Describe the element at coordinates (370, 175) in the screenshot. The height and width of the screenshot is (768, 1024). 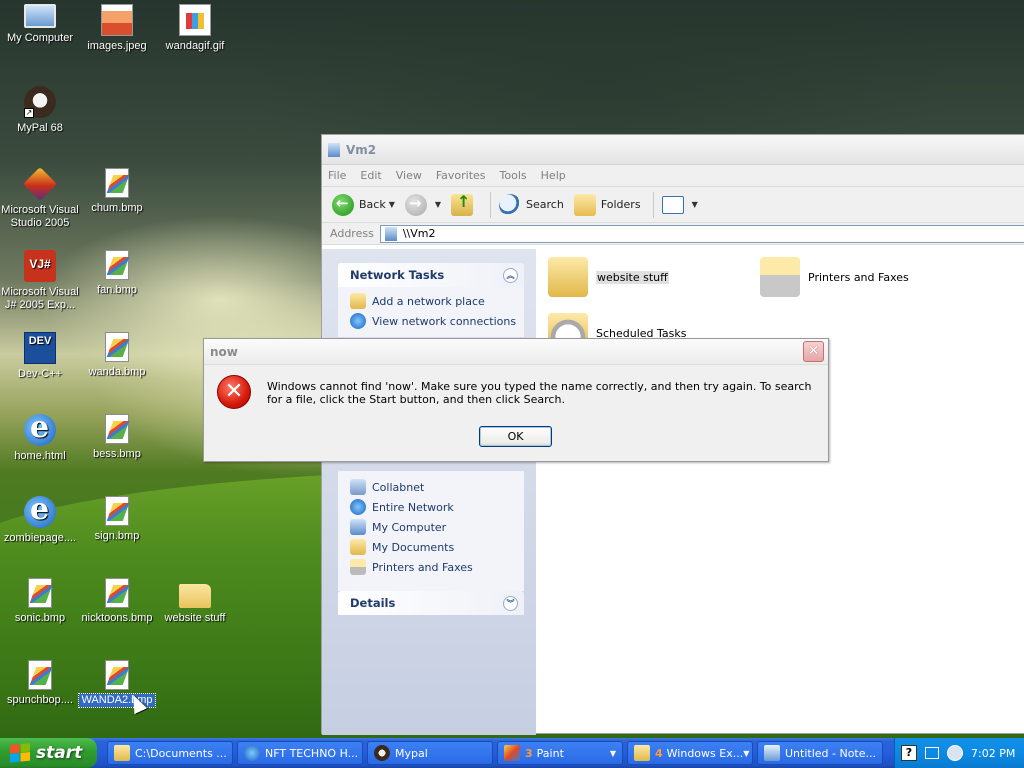
I see `menu-edit: Edit` at that location.